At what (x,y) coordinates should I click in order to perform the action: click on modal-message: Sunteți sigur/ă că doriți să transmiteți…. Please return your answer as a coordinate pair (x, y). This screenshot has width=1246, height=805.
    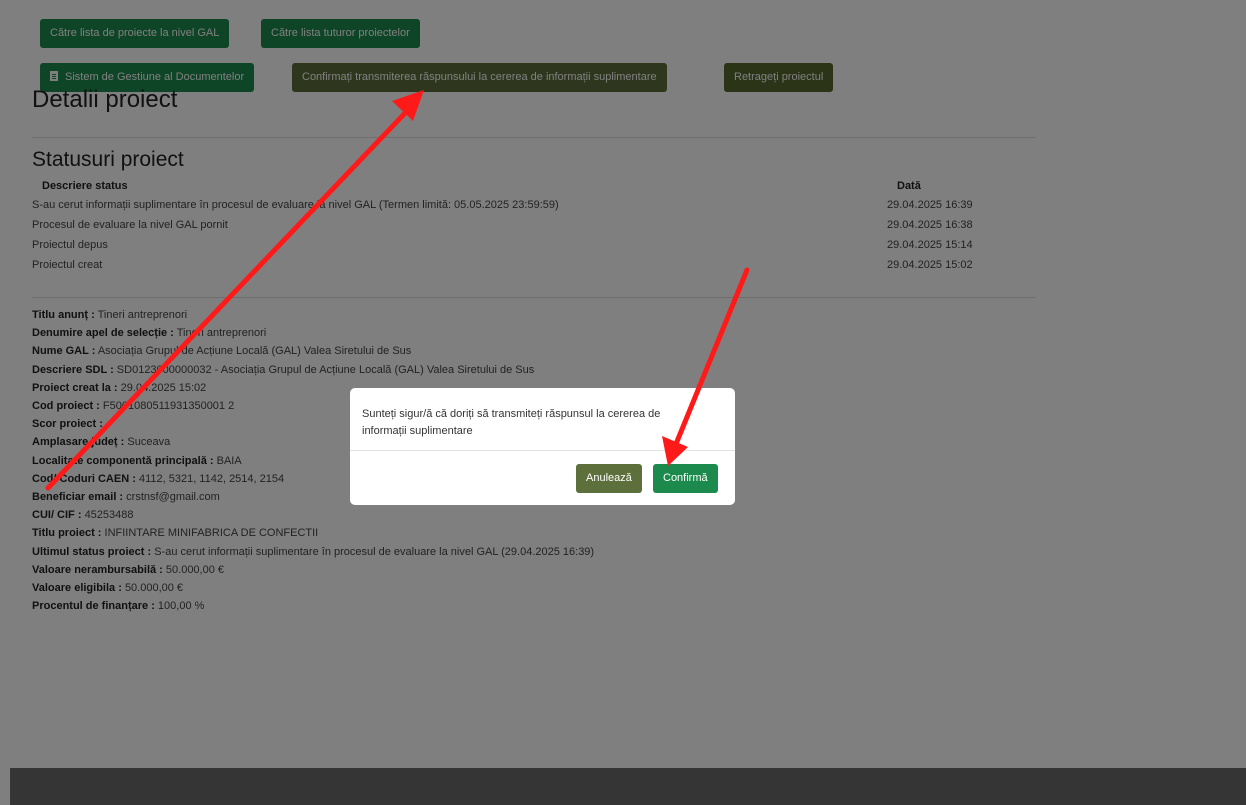
    Looking at the image, I should click on (511, 422).